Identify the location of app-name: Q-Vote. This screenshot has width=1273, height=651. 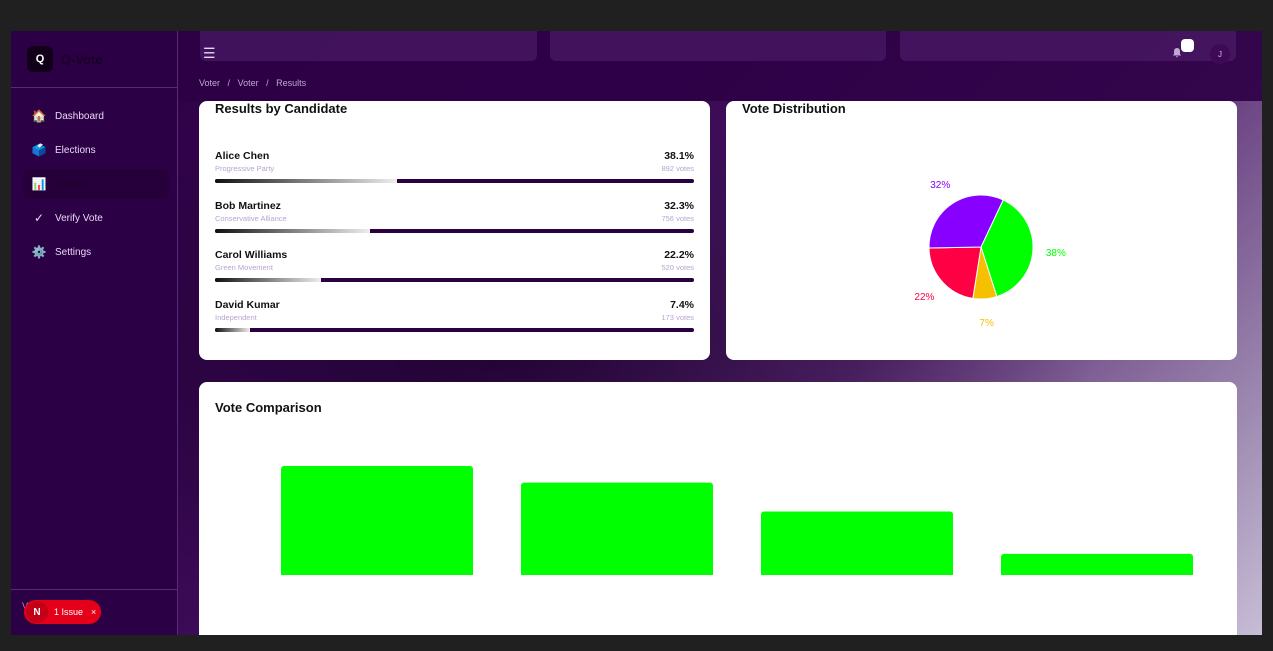
(82, 59).